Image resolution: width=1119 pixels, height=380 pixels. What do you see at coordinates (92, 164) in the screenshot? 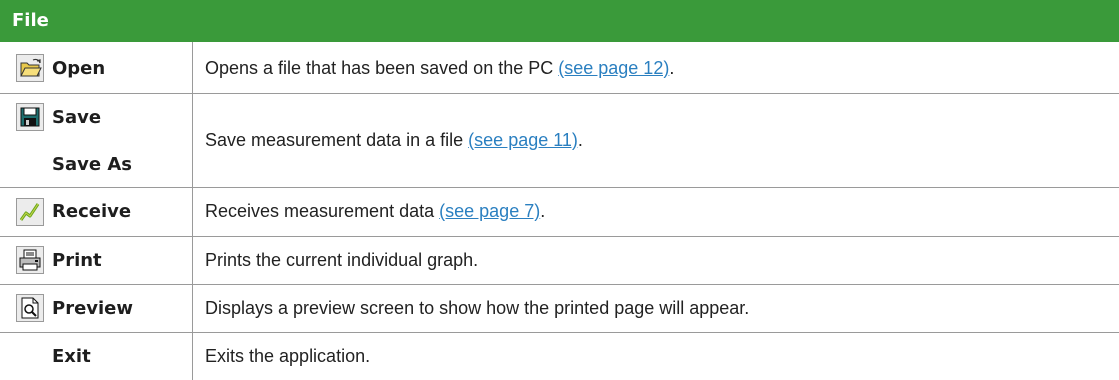
I see `command-label: Save As` at bounding box center [92, 164].